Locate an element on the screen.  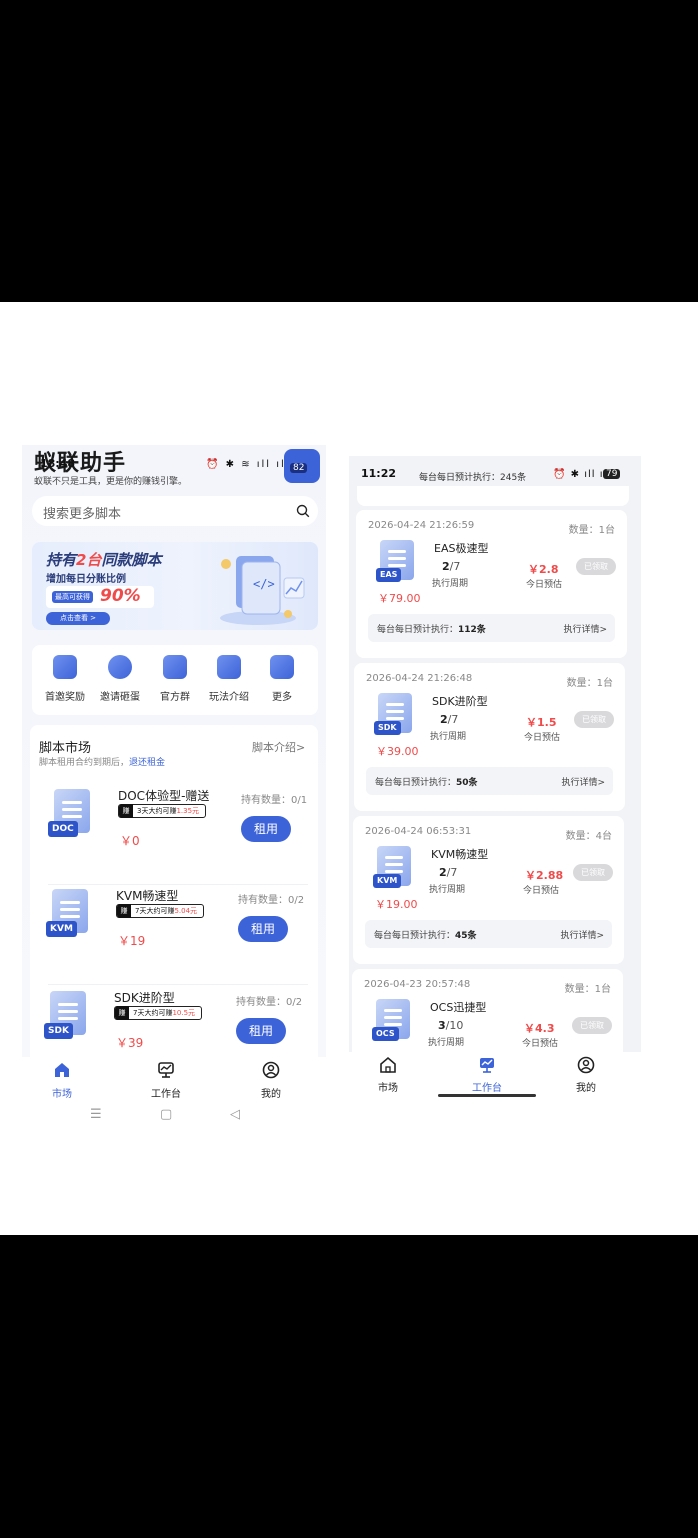
order-date: 2026-04-24 06:53:31 is located at coordinates (418, 831).